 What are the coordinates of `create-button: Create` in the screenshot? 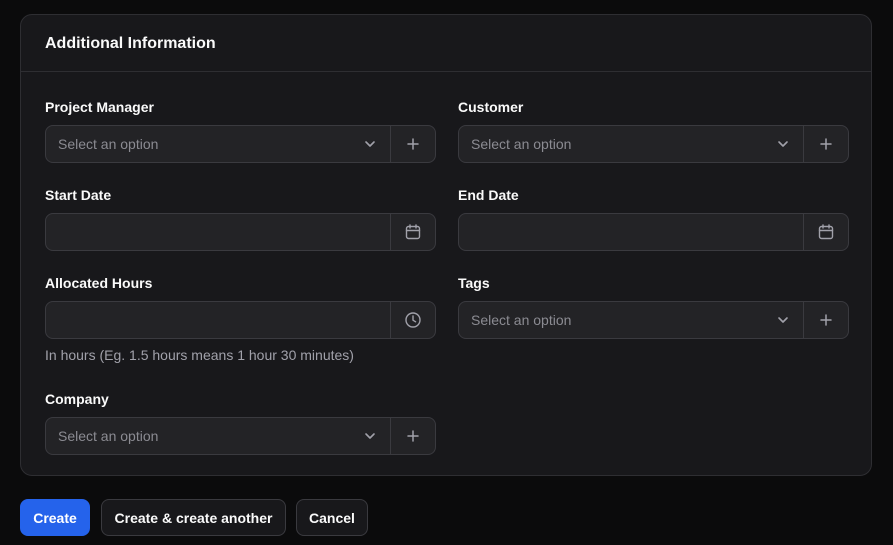 It's located at (55, 517).